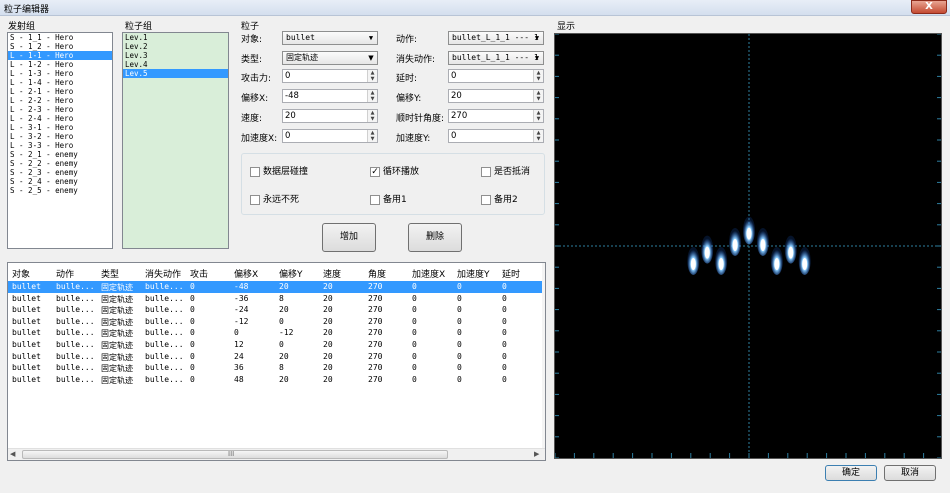 The height and width of the screenshot is (493, 950). Describe the element at coordinates (235, 454) in the screenshot. I see `scroll-thumb: III` at that location.